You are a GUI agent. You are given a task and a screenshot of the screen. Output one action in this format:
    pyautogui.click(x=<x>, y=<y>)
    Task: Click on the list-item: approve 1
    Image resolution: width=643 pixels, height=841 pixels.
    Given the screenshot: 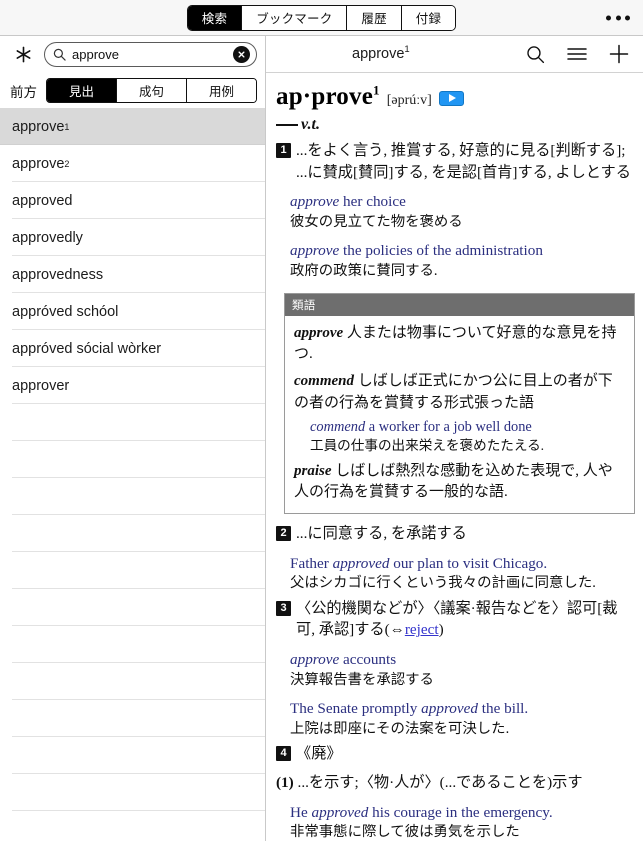 What is the action you would take?
    pyautogui.click(x=132, y=126)
    